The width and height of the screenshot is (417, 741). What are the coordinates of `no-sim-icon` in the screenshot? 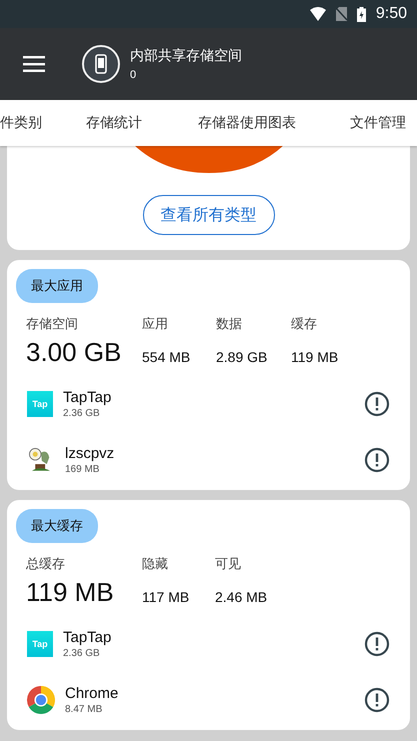 It's located at (341, 14).